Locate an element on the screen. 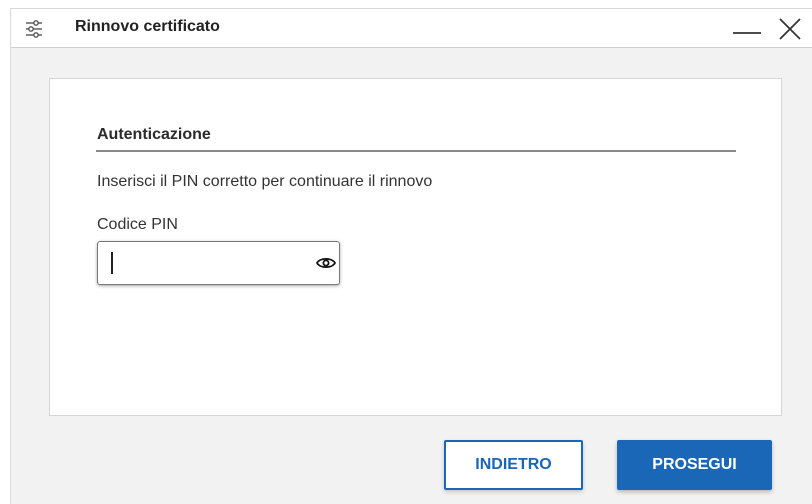 The height and width of the screenshot is (504, 812). pin-input is located at coordinates (206, 263).